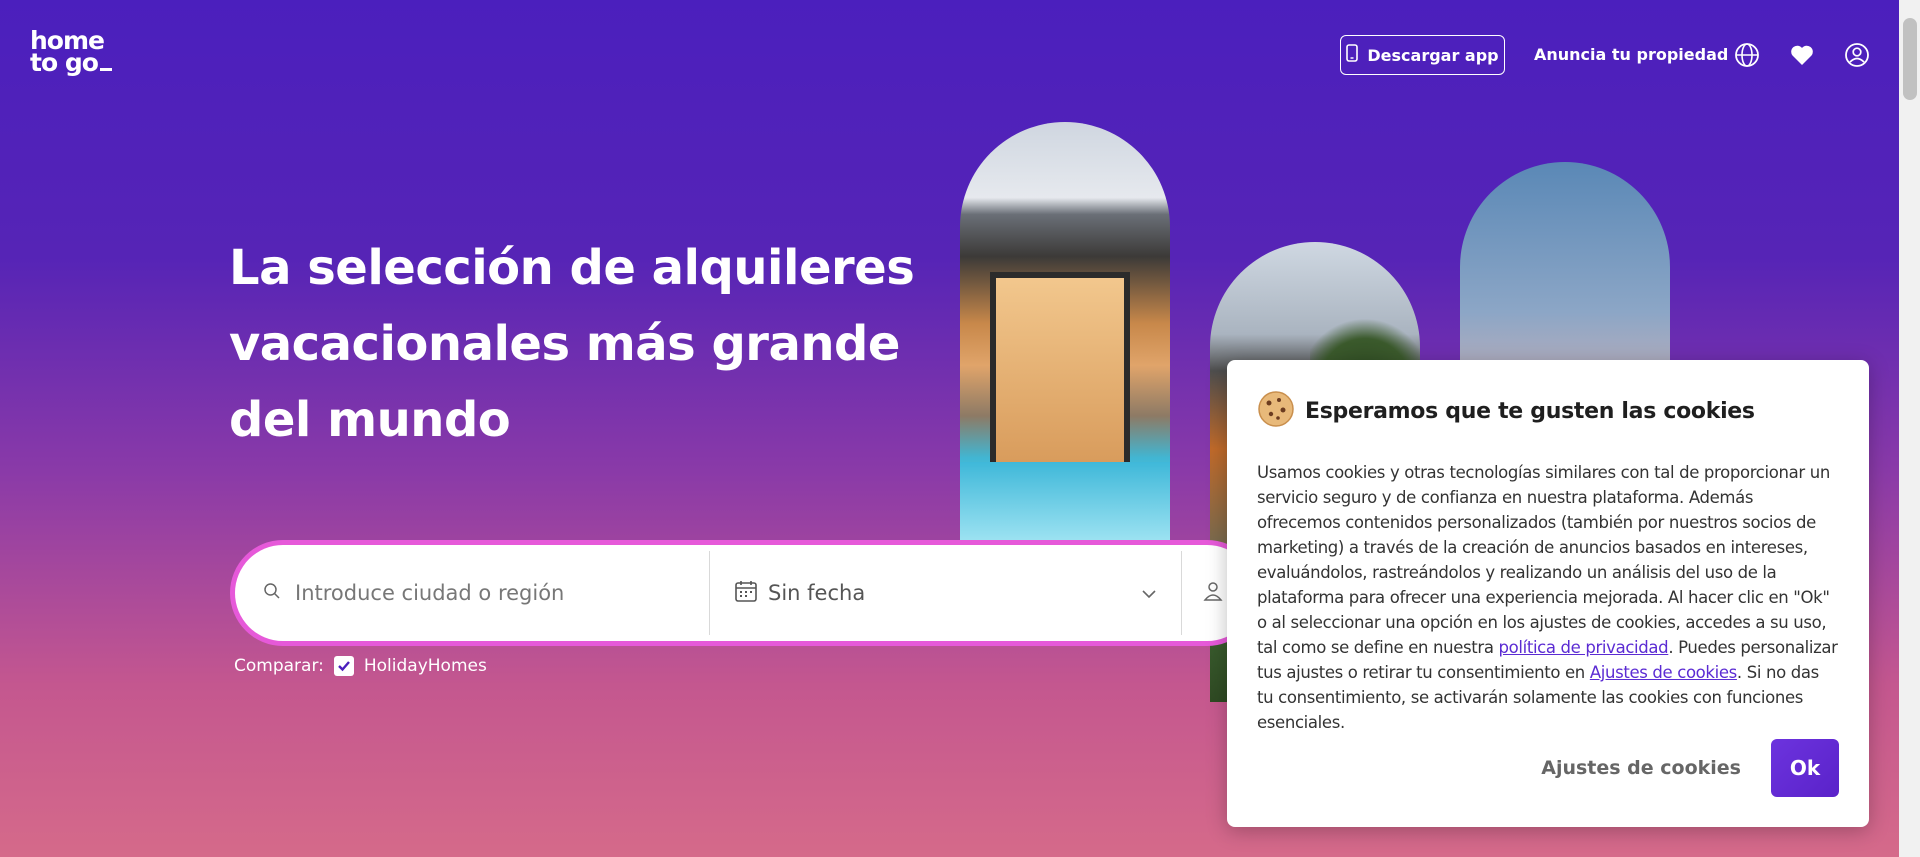 This screenshot has height=857, width=1920. I want to click on checkmark-icon, so click(344, 666).